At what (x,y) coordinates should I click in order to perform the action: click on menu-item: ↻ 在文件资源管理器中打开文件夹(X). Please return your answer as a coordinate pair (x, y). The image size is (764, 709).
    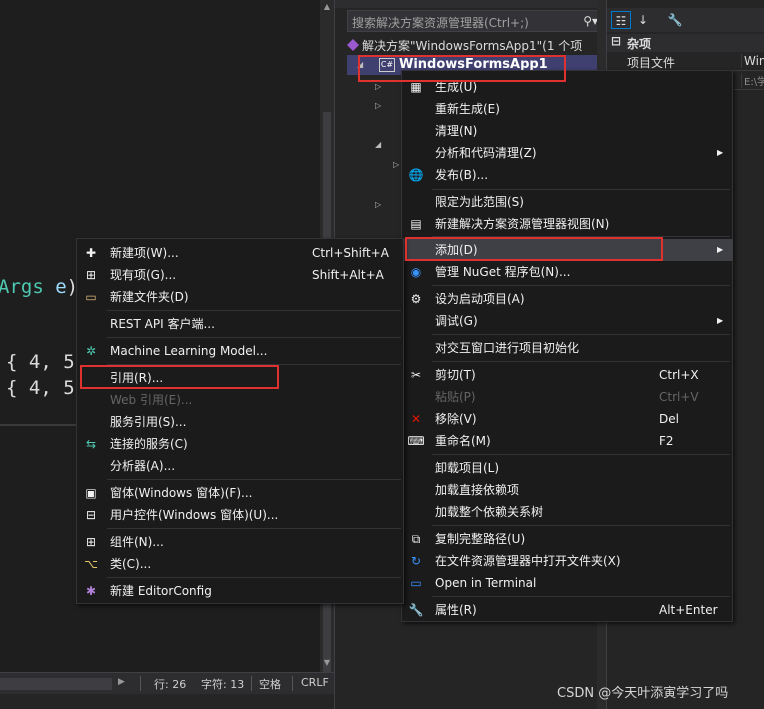
    Looking at the image, I should click on (568, 561).